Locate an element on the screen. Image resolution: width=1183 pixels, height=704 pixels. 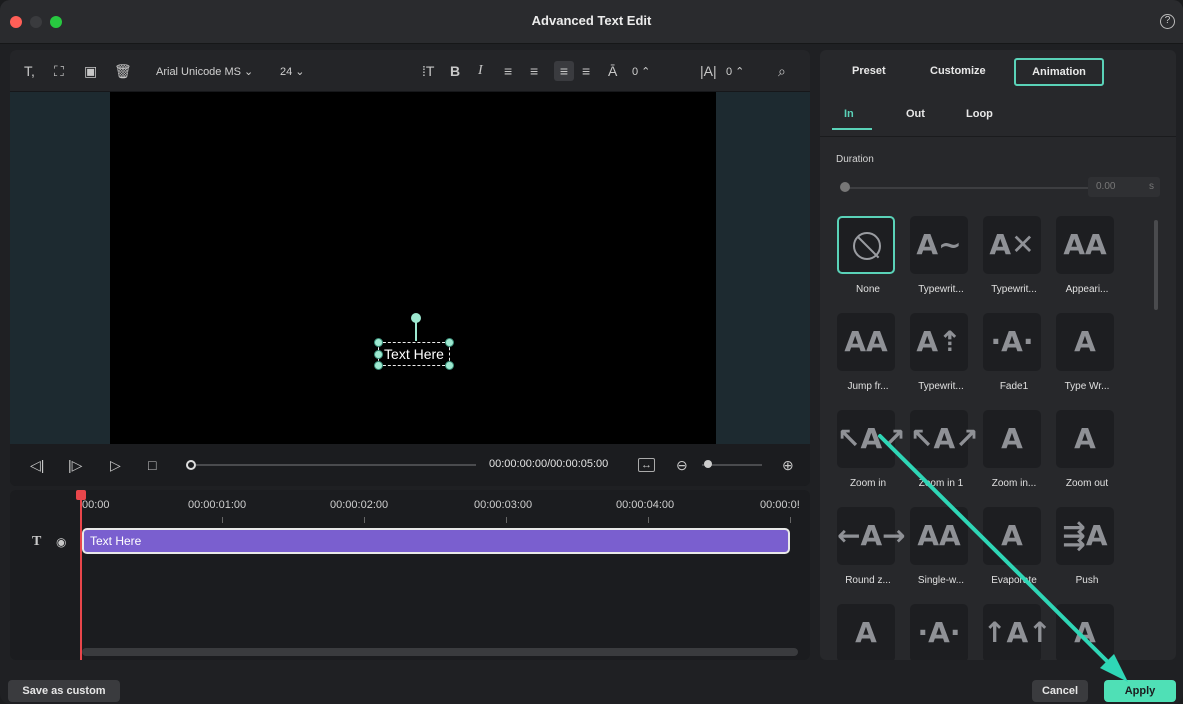
align-right-icon: ≡ is located at coordinates (564, 71).